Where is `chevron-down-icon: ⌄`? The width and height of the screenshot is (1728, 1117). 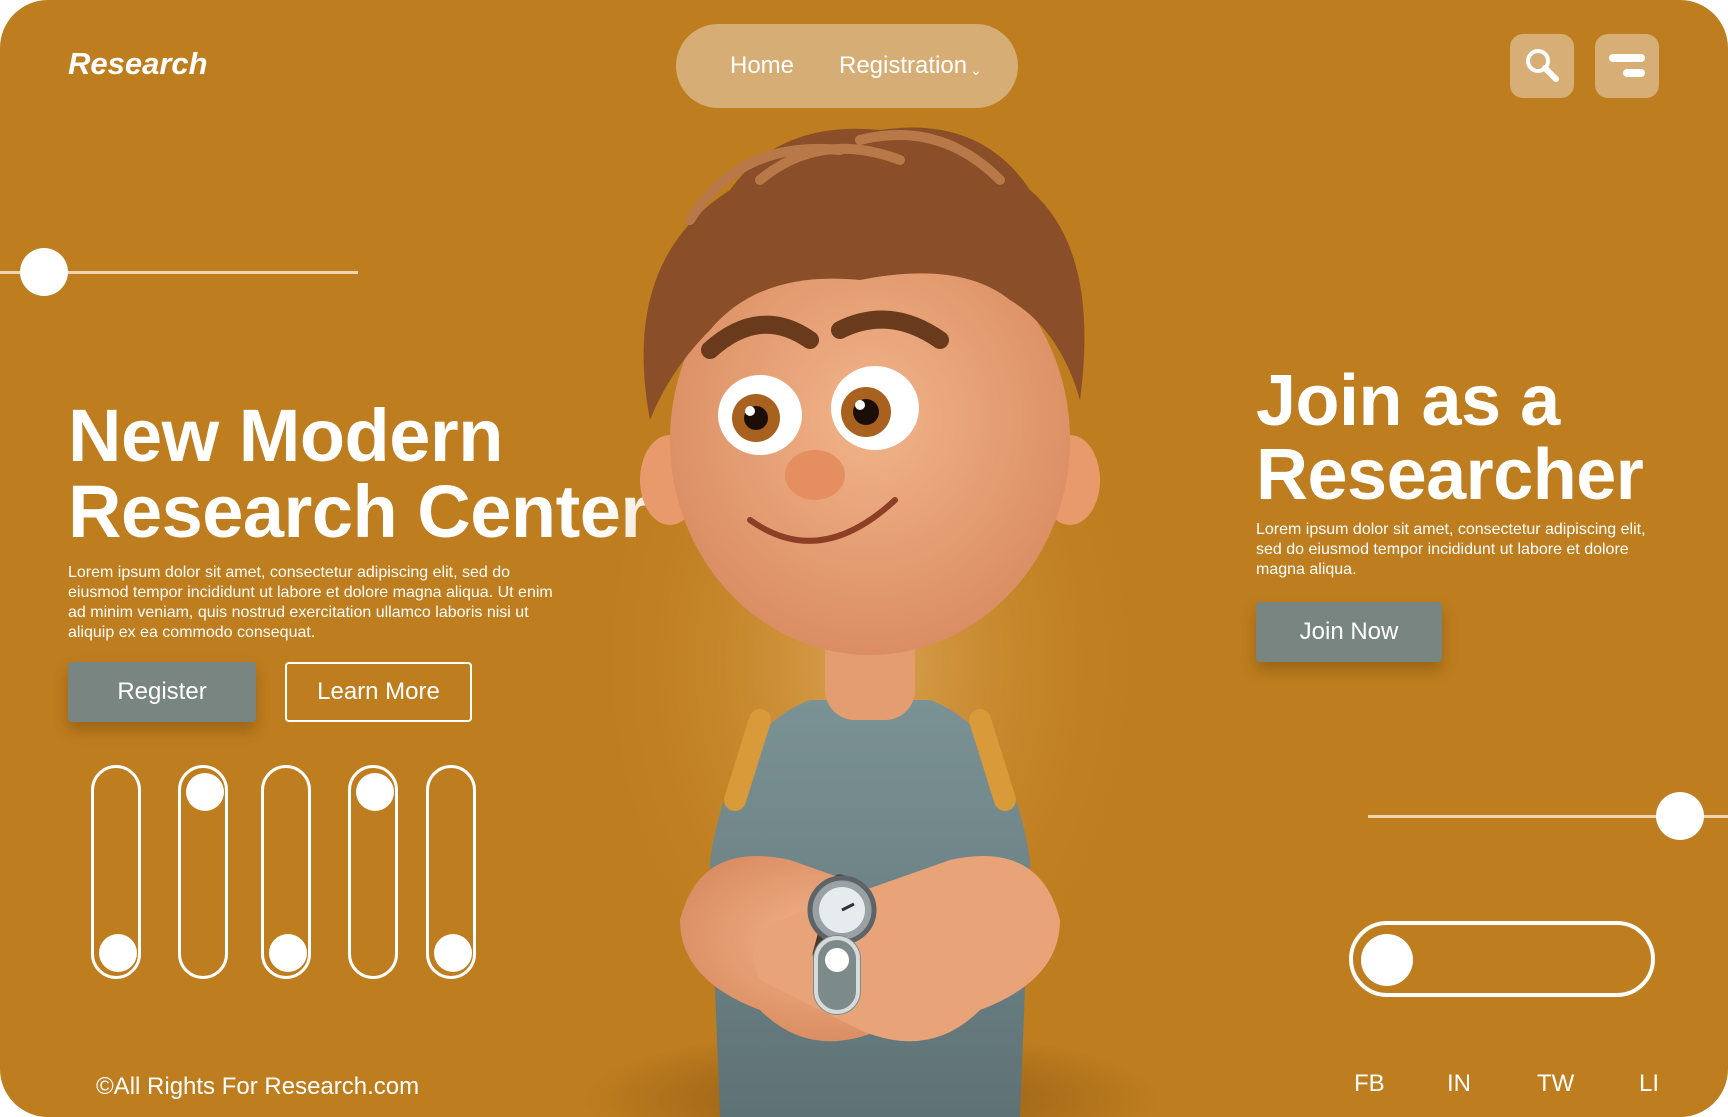
chevron-down-icon: ⌄ is located at coordinates (976, 70).